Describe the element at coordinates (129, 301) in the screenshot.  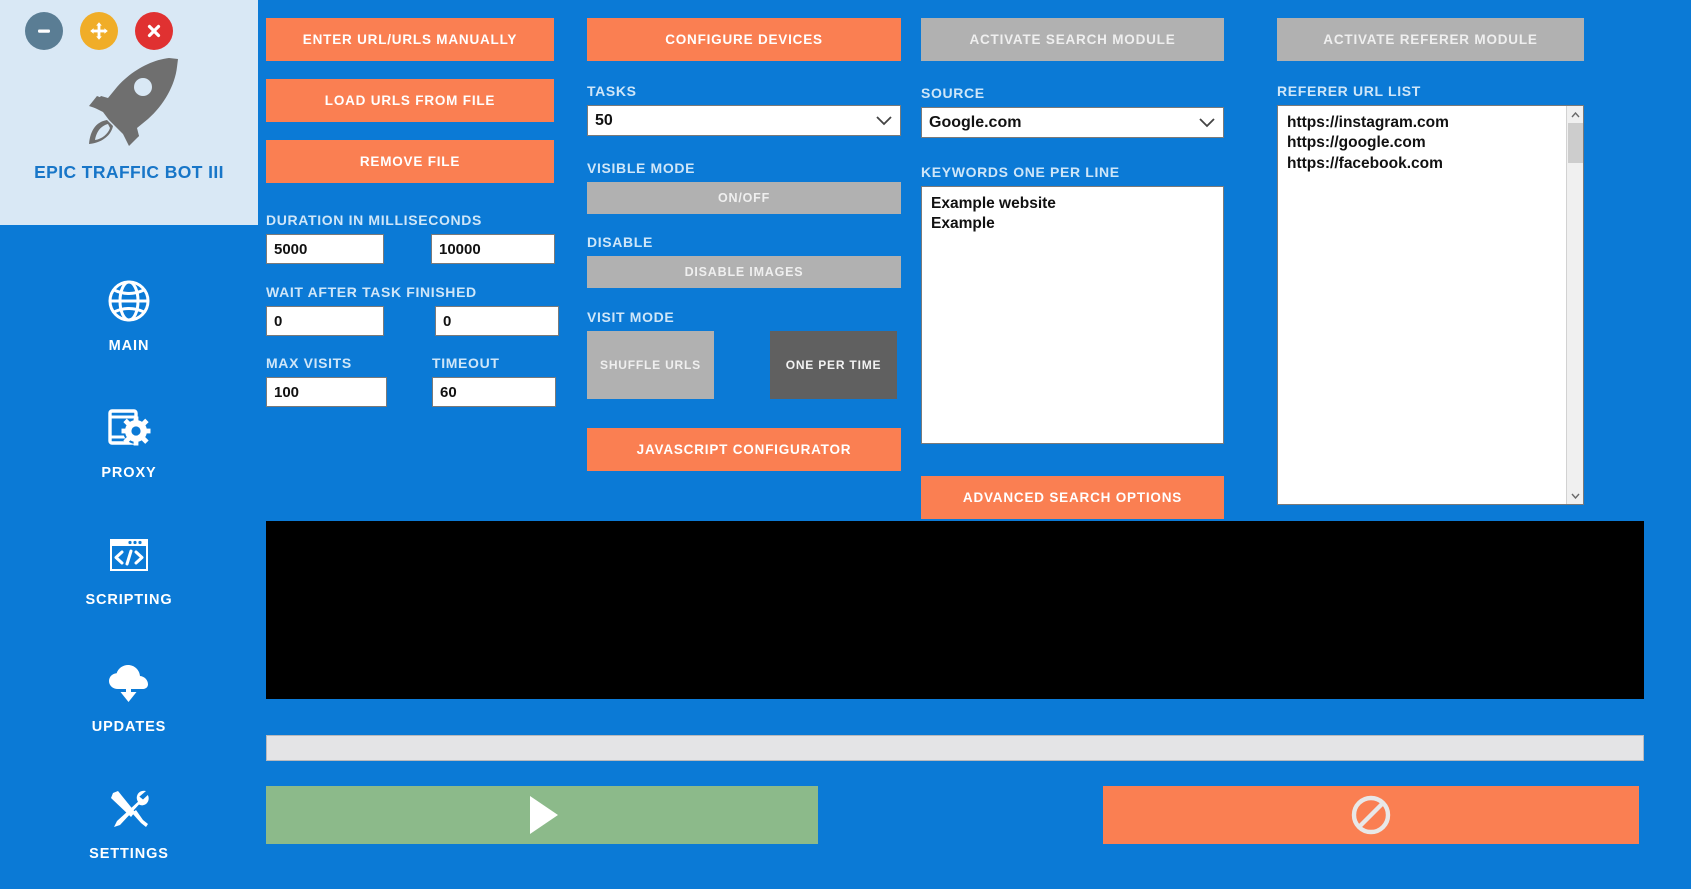
I see `globe-icon` at that location.